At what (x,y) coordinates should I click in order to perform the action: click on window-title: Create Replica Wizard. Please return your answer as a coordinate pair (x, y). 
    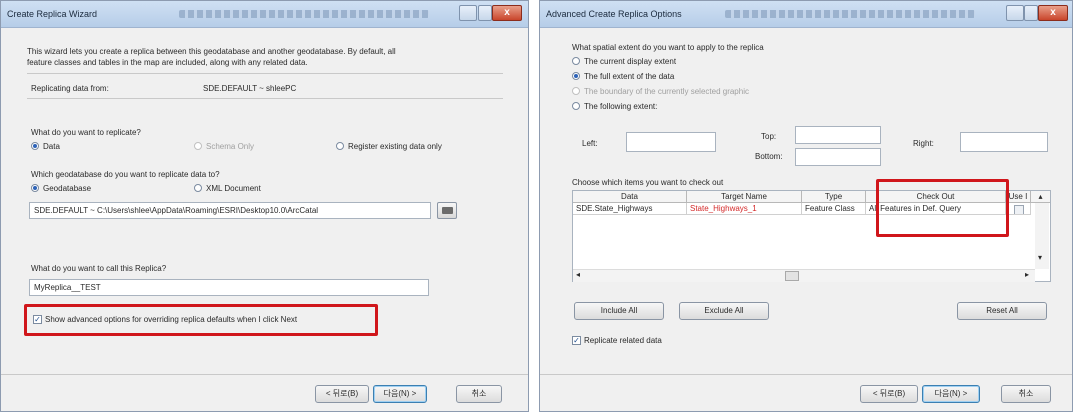
    Looking at the image, I should click on (52, 14).